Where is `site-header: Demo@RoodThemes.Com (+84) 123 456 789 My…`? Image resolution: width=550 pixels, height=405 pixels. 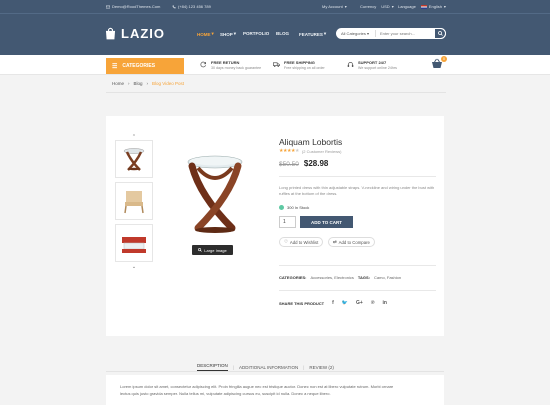
site-header: Demo@RoodThemes.Com (+84) 123 456 789 My… is located at coordinates (275, 27).